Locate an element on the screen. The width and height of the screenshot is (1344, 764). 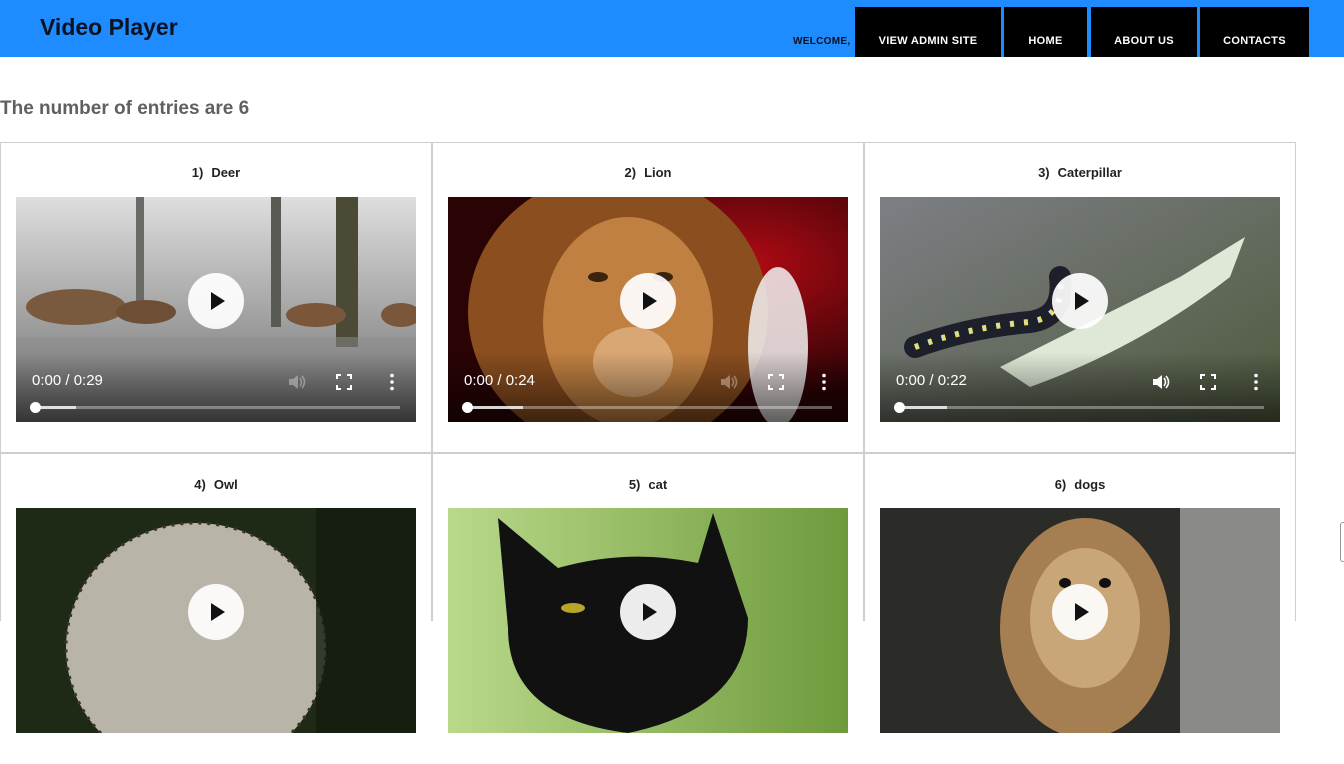
video-name: dogs is located at coordinates (1090, 484).